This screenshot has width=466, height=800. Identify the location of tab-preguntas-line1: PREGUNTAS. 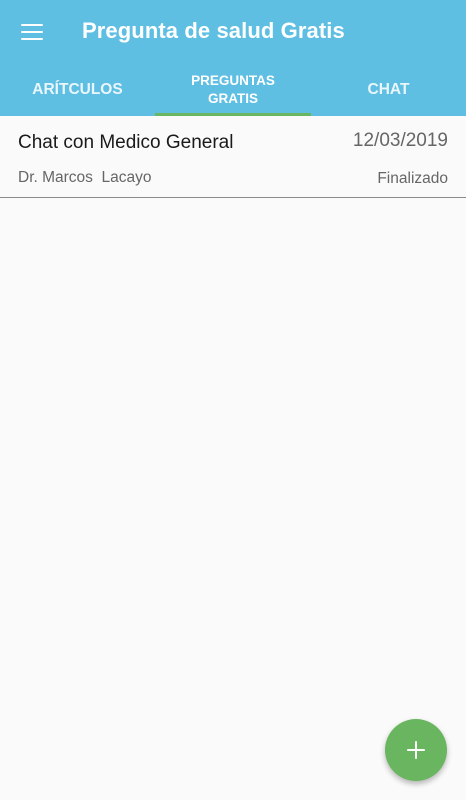
(233, 80).